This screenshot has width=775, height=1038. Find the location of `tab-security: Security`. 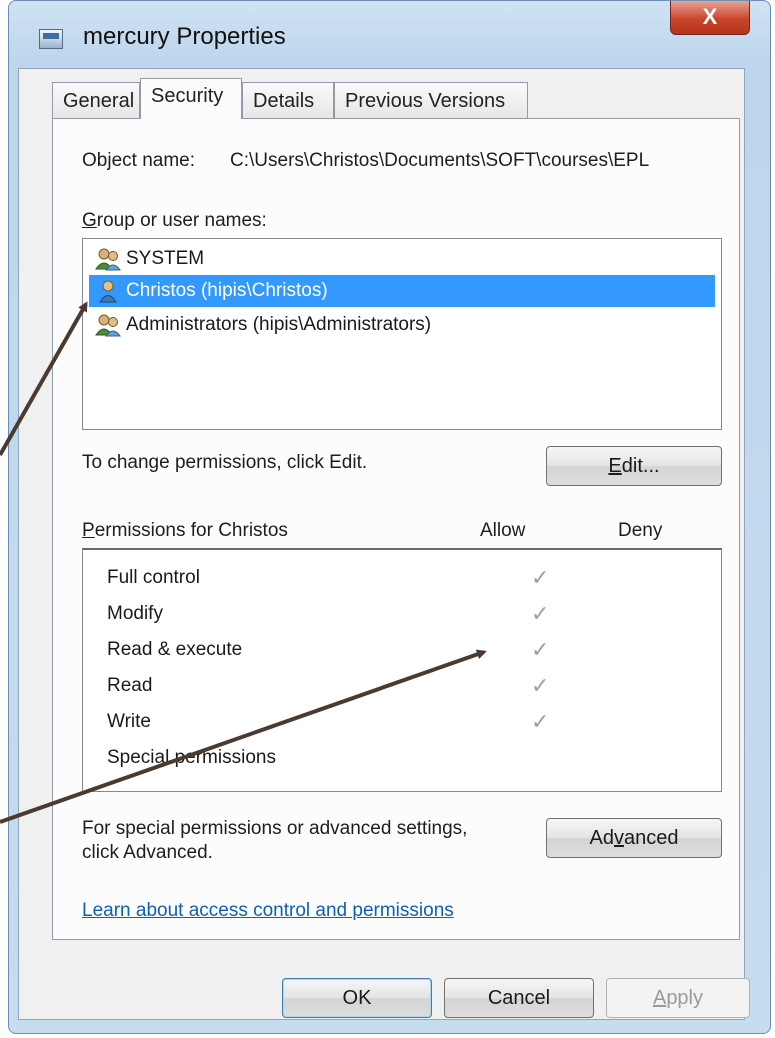

tab-security: Security is located at coordinates (191, 98).